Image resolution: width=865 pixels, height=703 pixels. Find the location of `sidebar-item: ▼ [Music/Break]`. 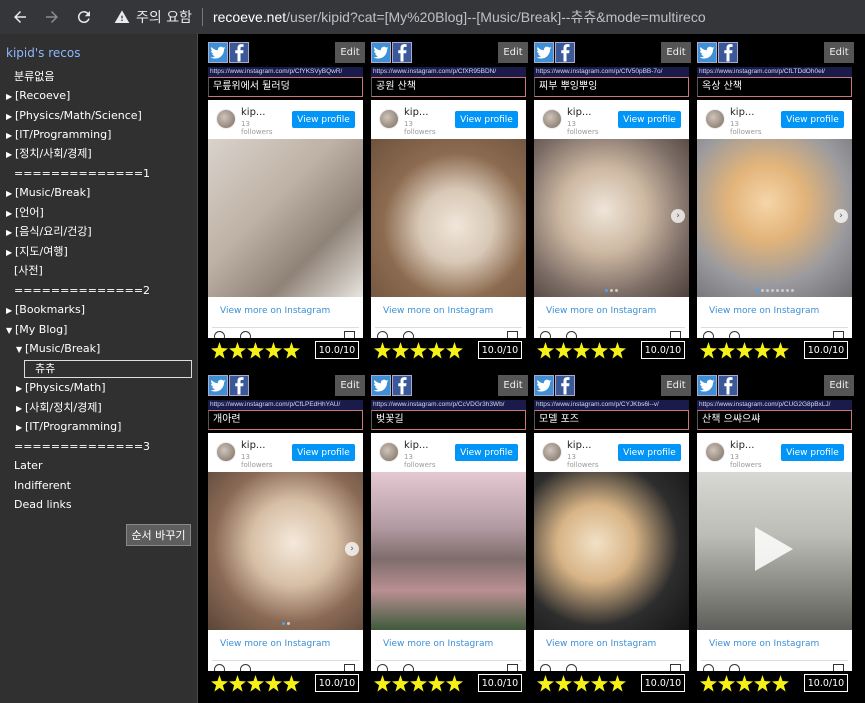

sidebar-item: ▼ [Music/Break] is located at coordinates (58, 349).